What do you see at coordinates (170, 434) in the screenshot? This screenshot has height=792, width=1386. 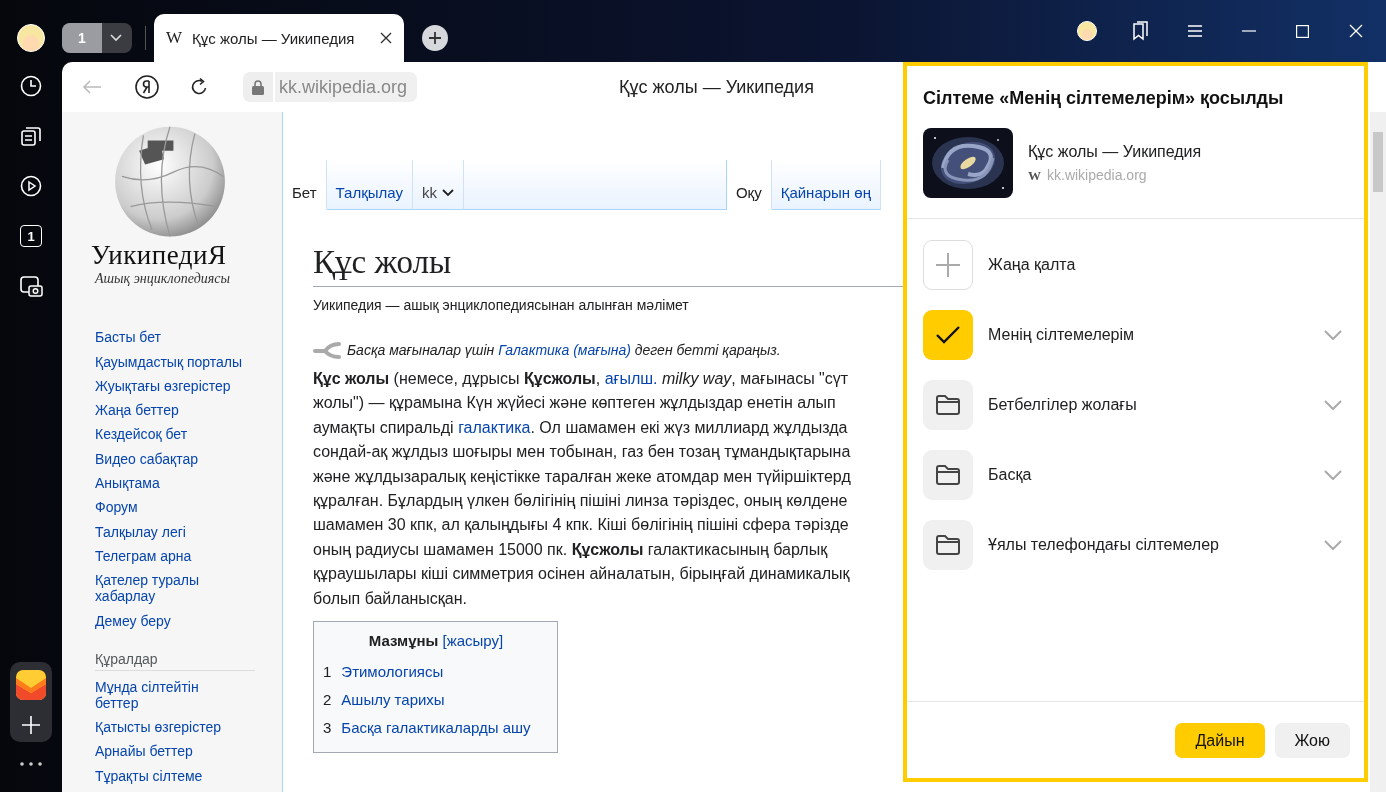 I see `nav-link: Кездейсоқ бет` at bounding box center [170, 434].